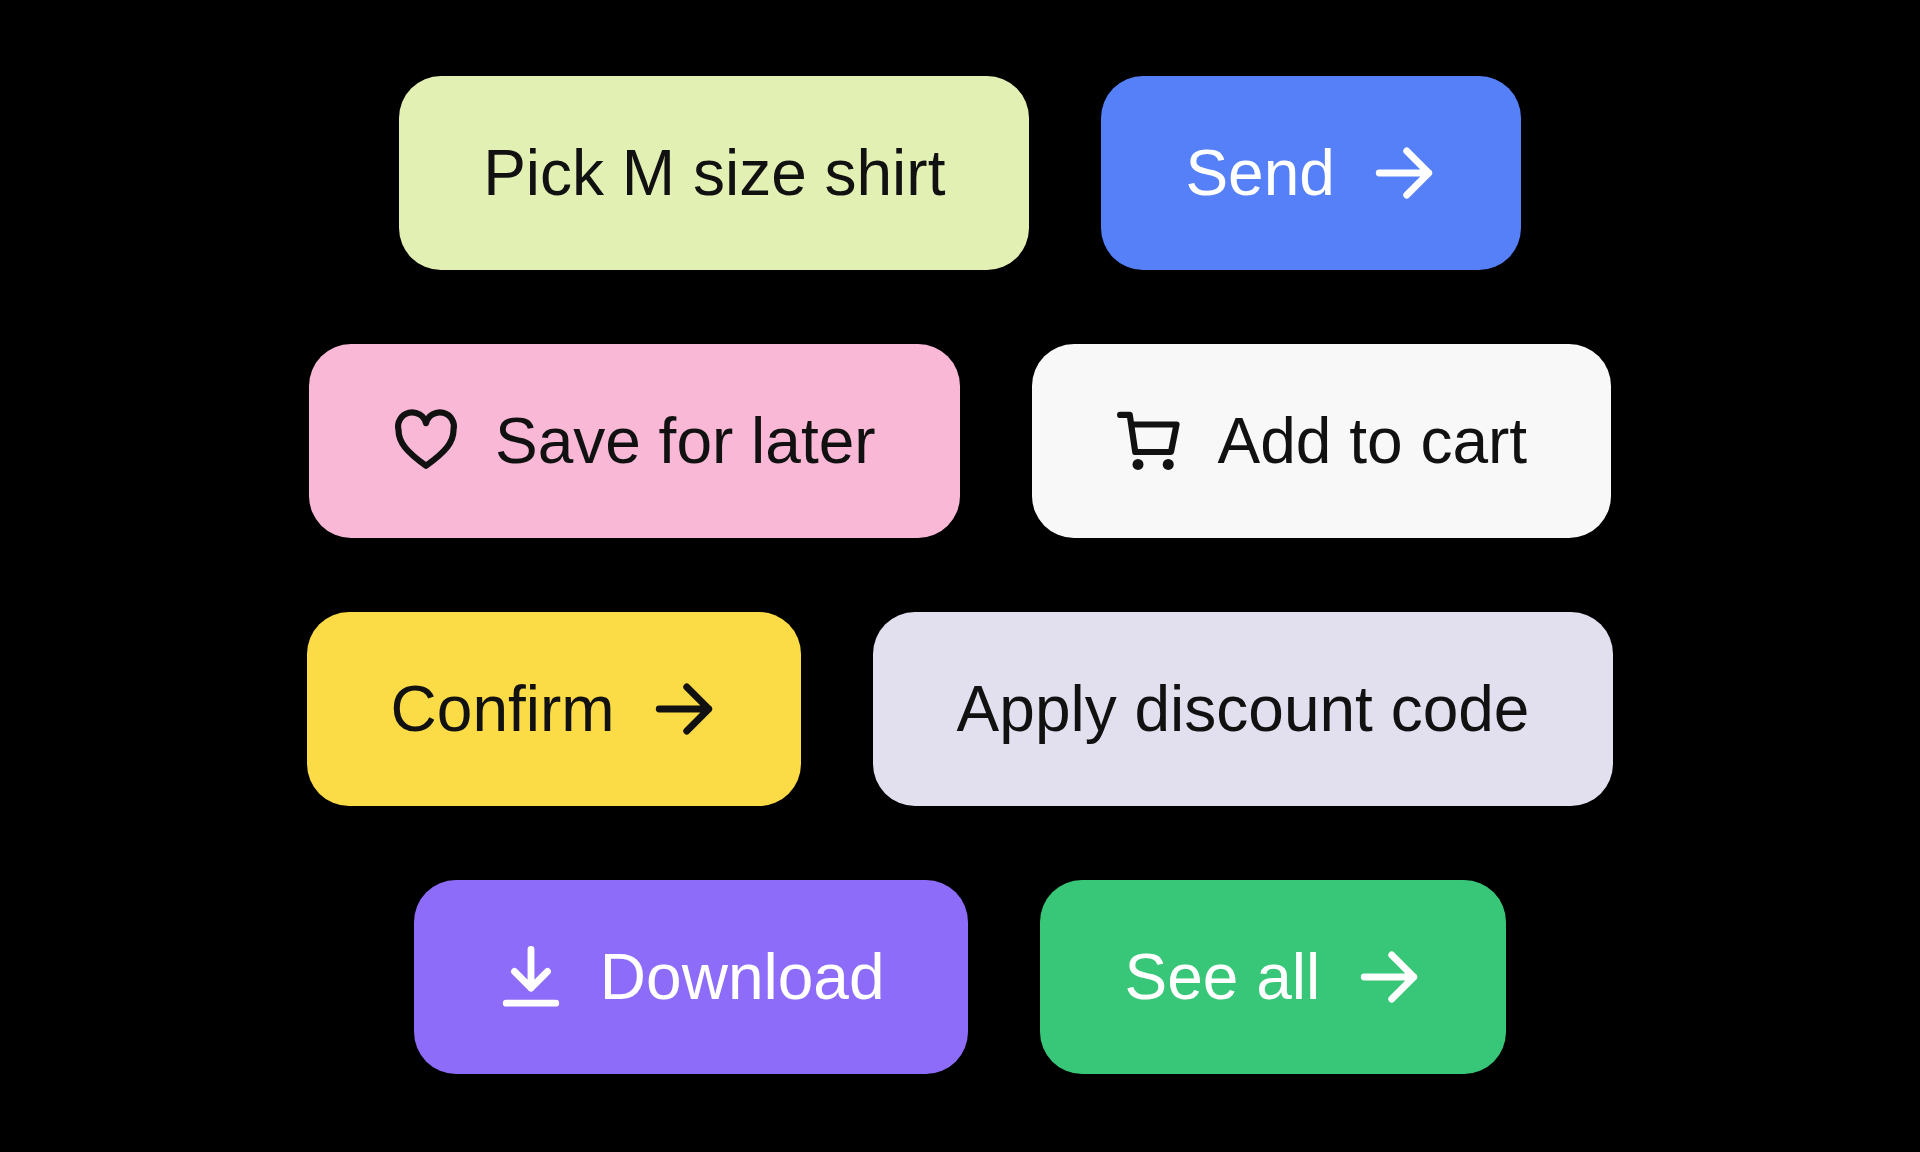 The width and height of the screenshot is (1920, 1152). I want to click on button: Add to cart, so click(1321, 441).